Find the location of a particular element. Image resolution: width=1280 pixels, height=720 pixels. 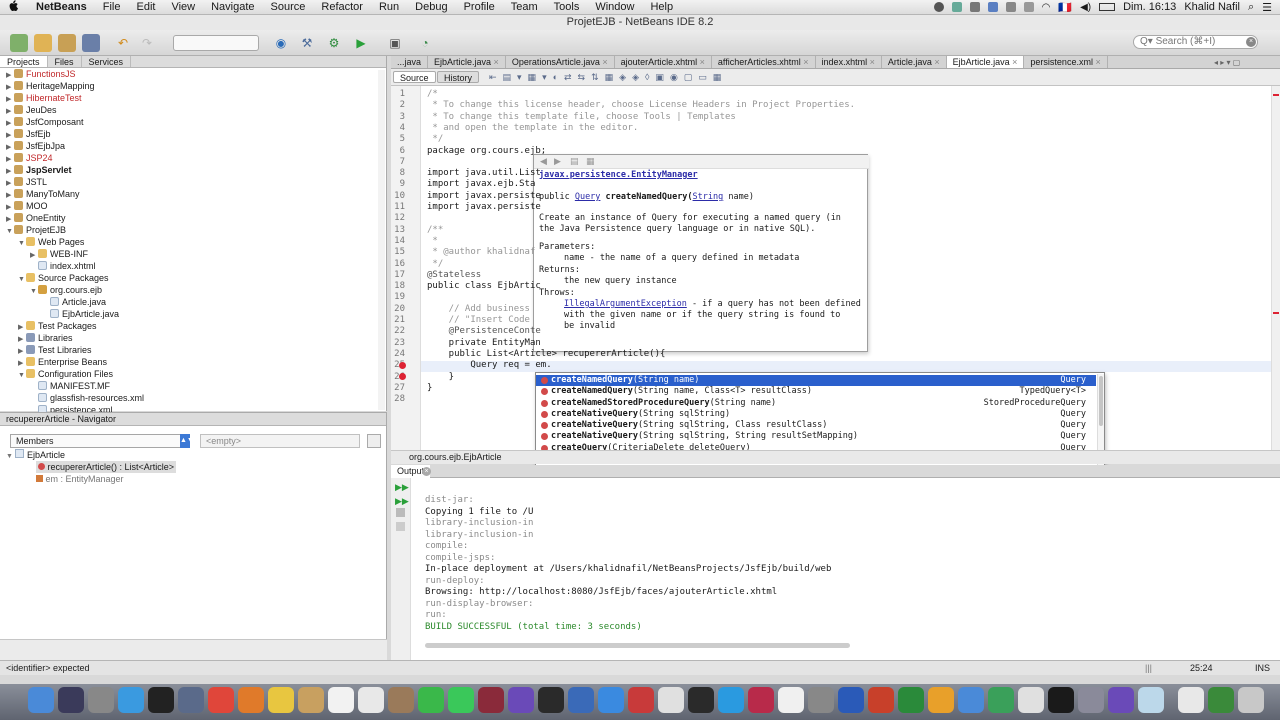

menu-tools: Tools is located at coordinates (567, 7).